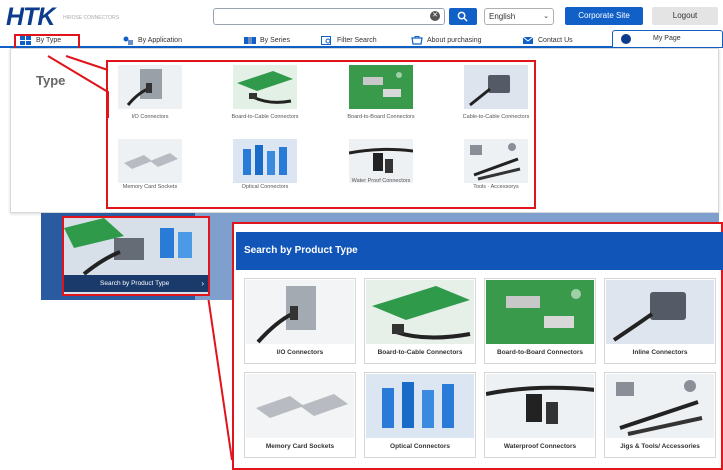 Image resolution: width=723 pixels, height=470 pixels. I want to click on product-card-inline: Inline Connectors, so click(660, 321).